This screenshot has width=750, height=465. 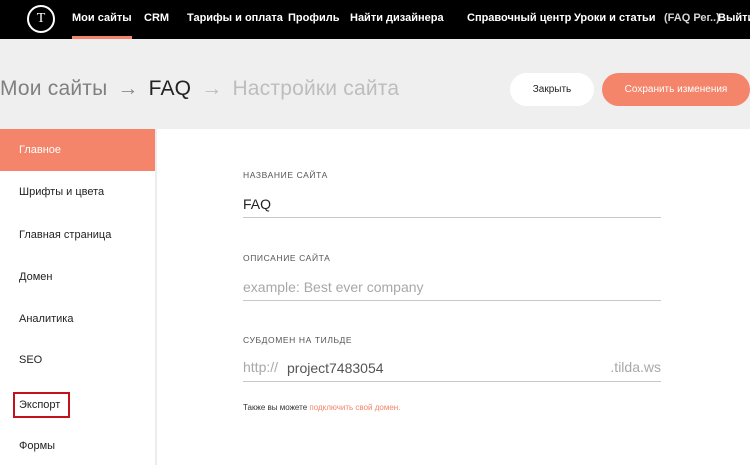 I want to click on breadcrumb: Мои сайты → FAQ → Настройки сайта, so click(x=199, y=89).